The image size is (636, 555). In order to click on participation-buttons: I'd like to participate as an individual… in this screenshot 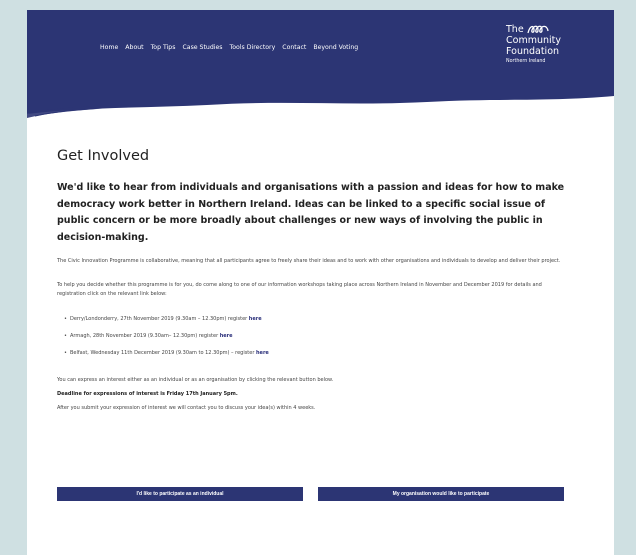, I will do `click(310, 494)`.